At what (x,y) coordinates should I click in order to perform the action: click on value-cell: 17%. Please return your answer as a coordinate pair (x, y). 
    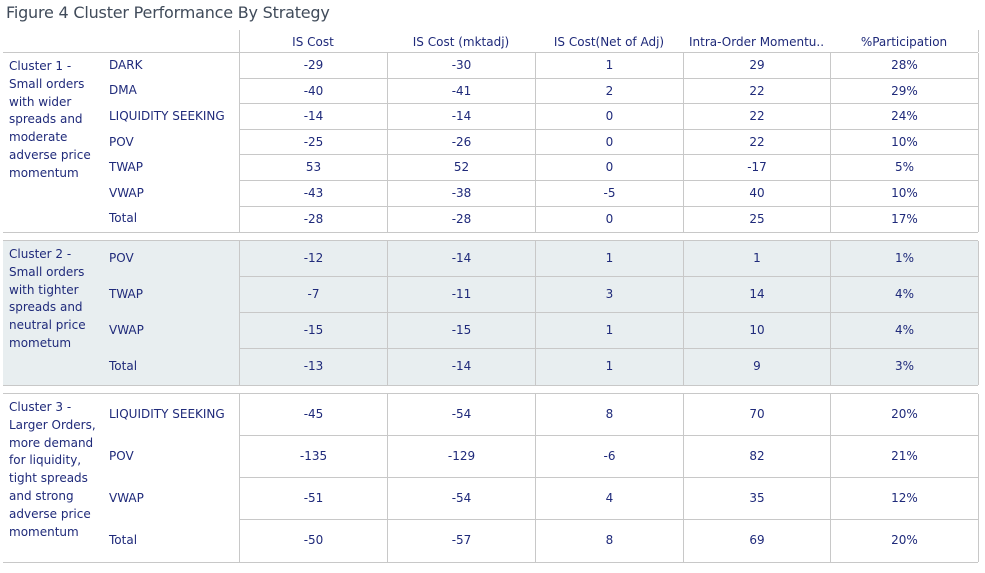
    Looking at the image, I should click on (904, 219).